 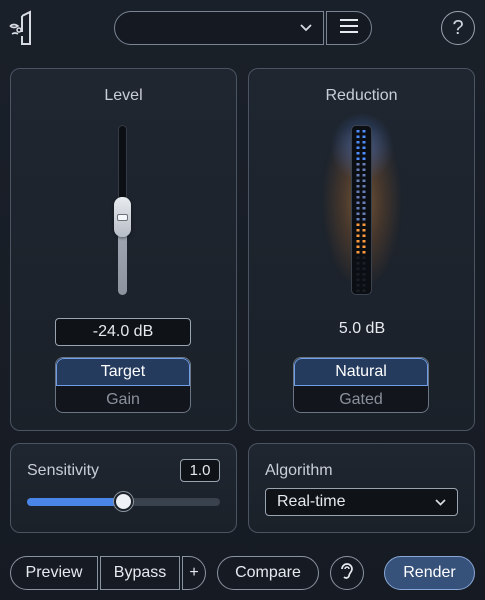 What do you see at coordinates (361, 399) in the screenshot?
I see `reduction-mode-gated: Gated` at bounding box center [361, 399].